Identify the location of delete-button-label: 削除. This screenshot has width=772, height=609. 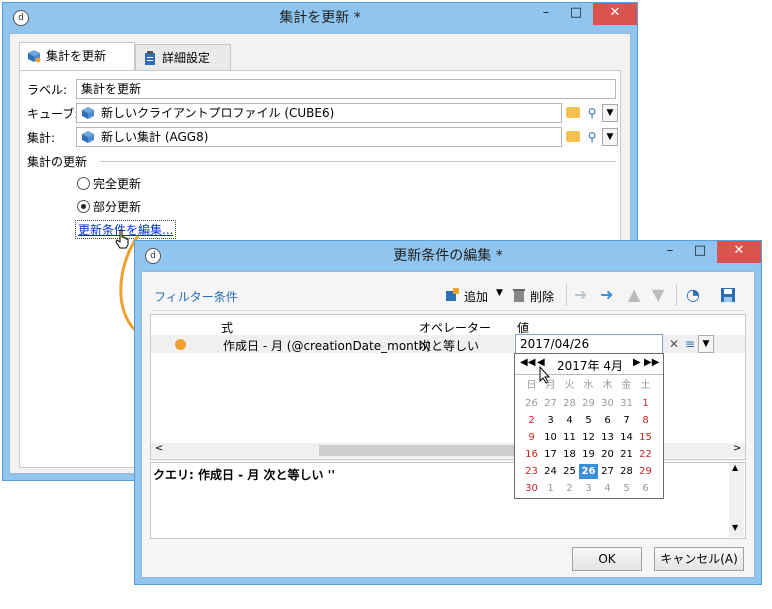
(542, 296).